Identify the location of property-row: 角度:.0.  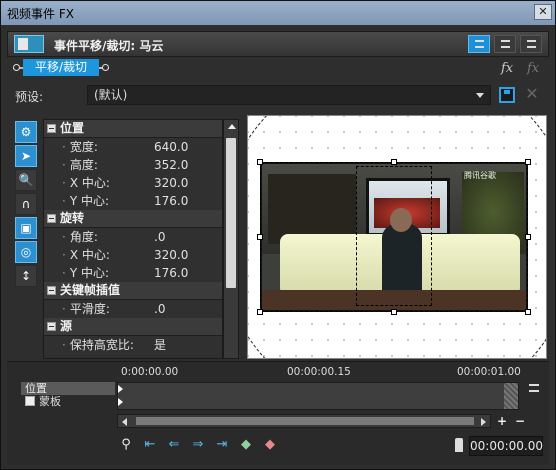
(133, 237).